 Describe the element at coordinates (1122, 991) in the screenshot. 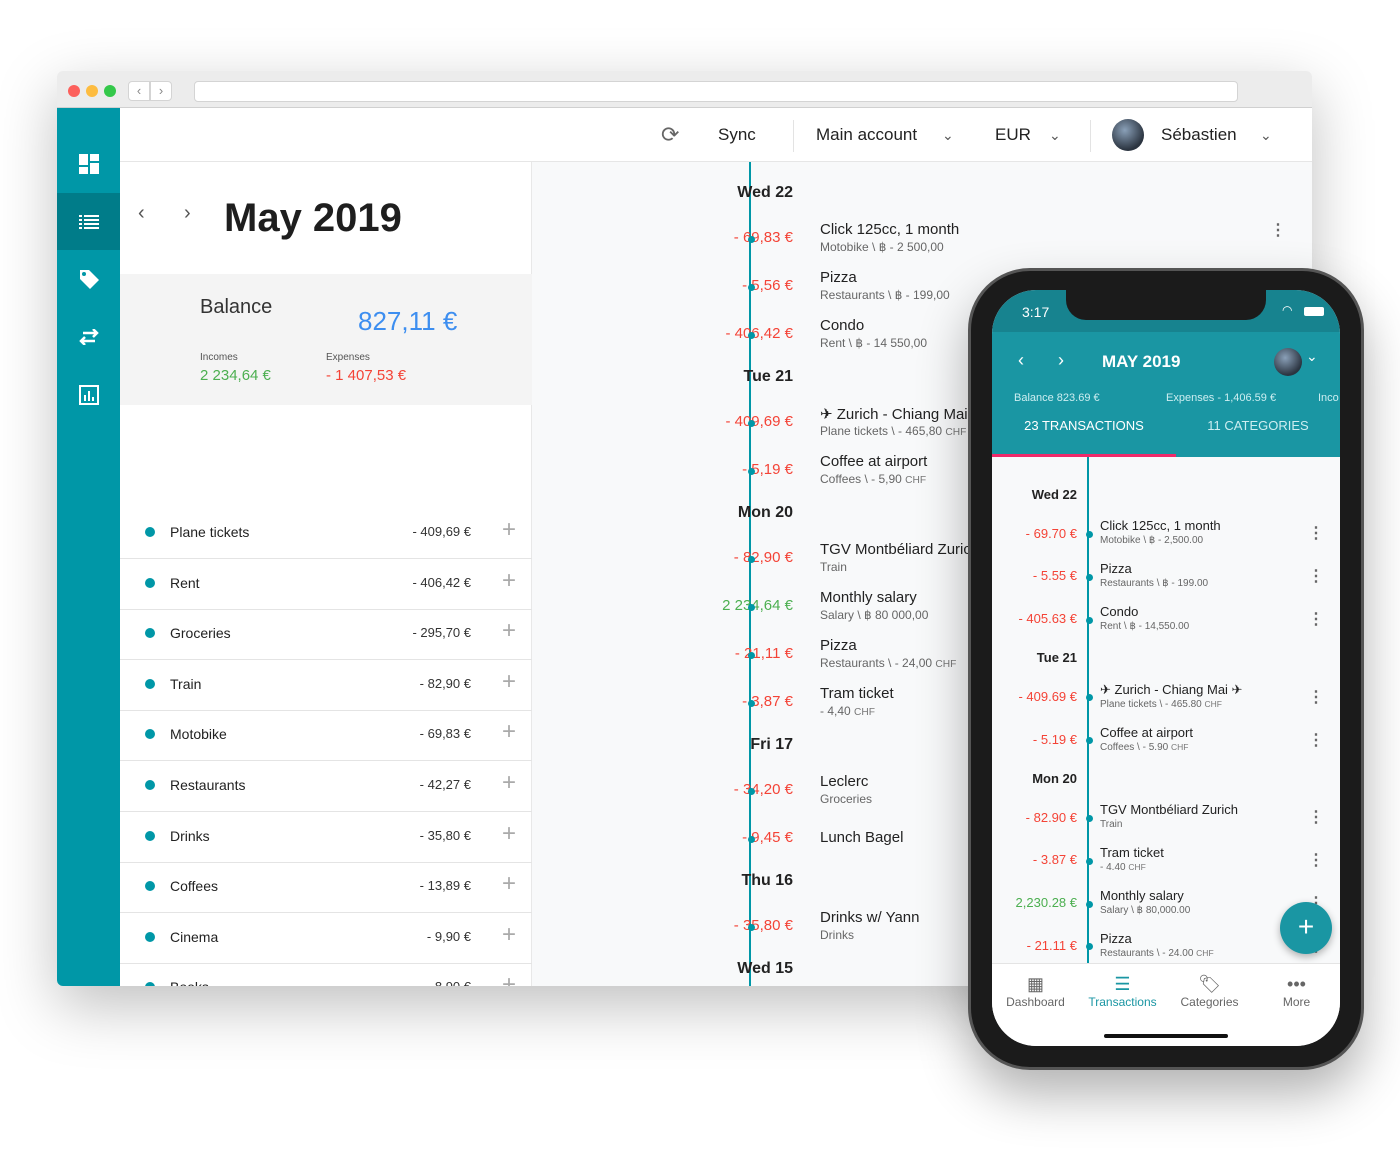

I see `nav-transactions: ☰ Transactions` at that location.